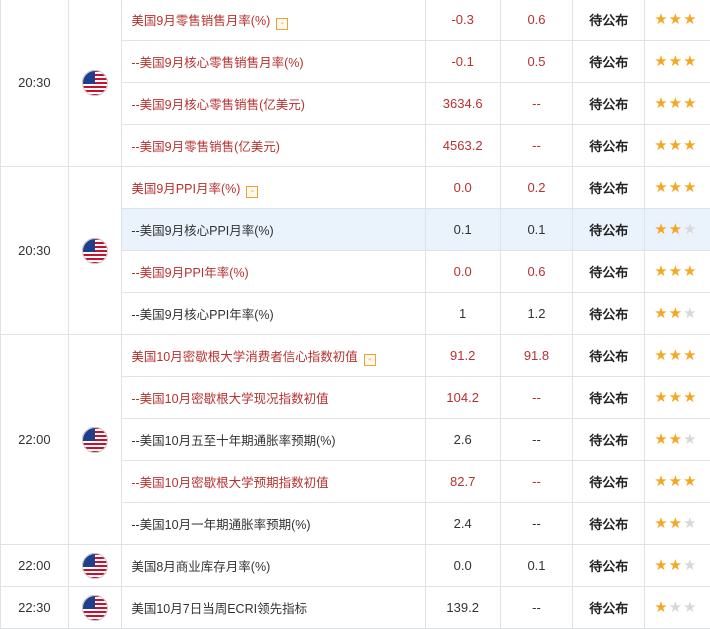 This screenshot has height=629, width=710. What do you see at coordinates (220, 525) in the screenshot?
I see `event-name: --美国10月一年期通胀率预期(%)` at bounding box center [220, 525].